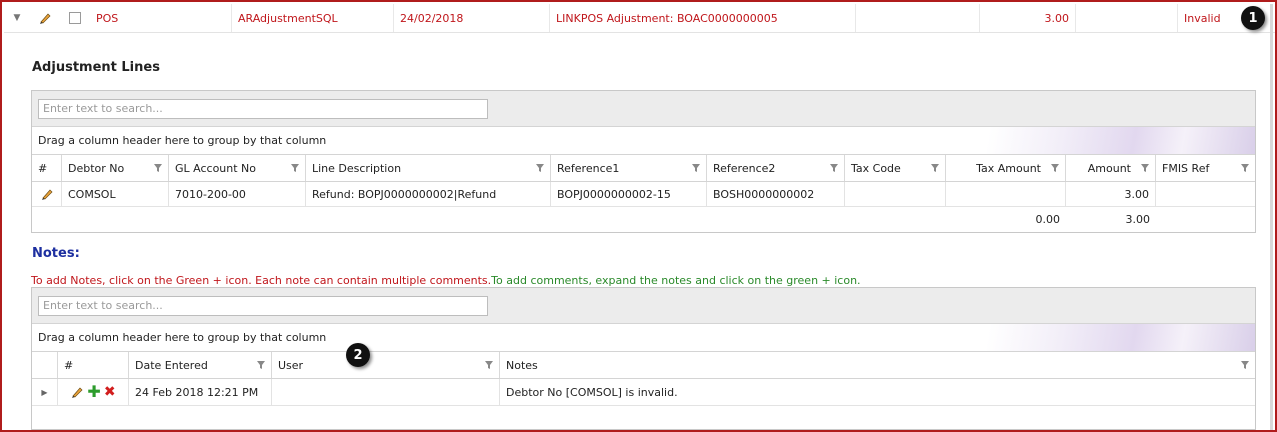 The height and width of the screenshot is (432, 1277). I want to click on totals-row: 0.00 3.00, so click(643, 219).